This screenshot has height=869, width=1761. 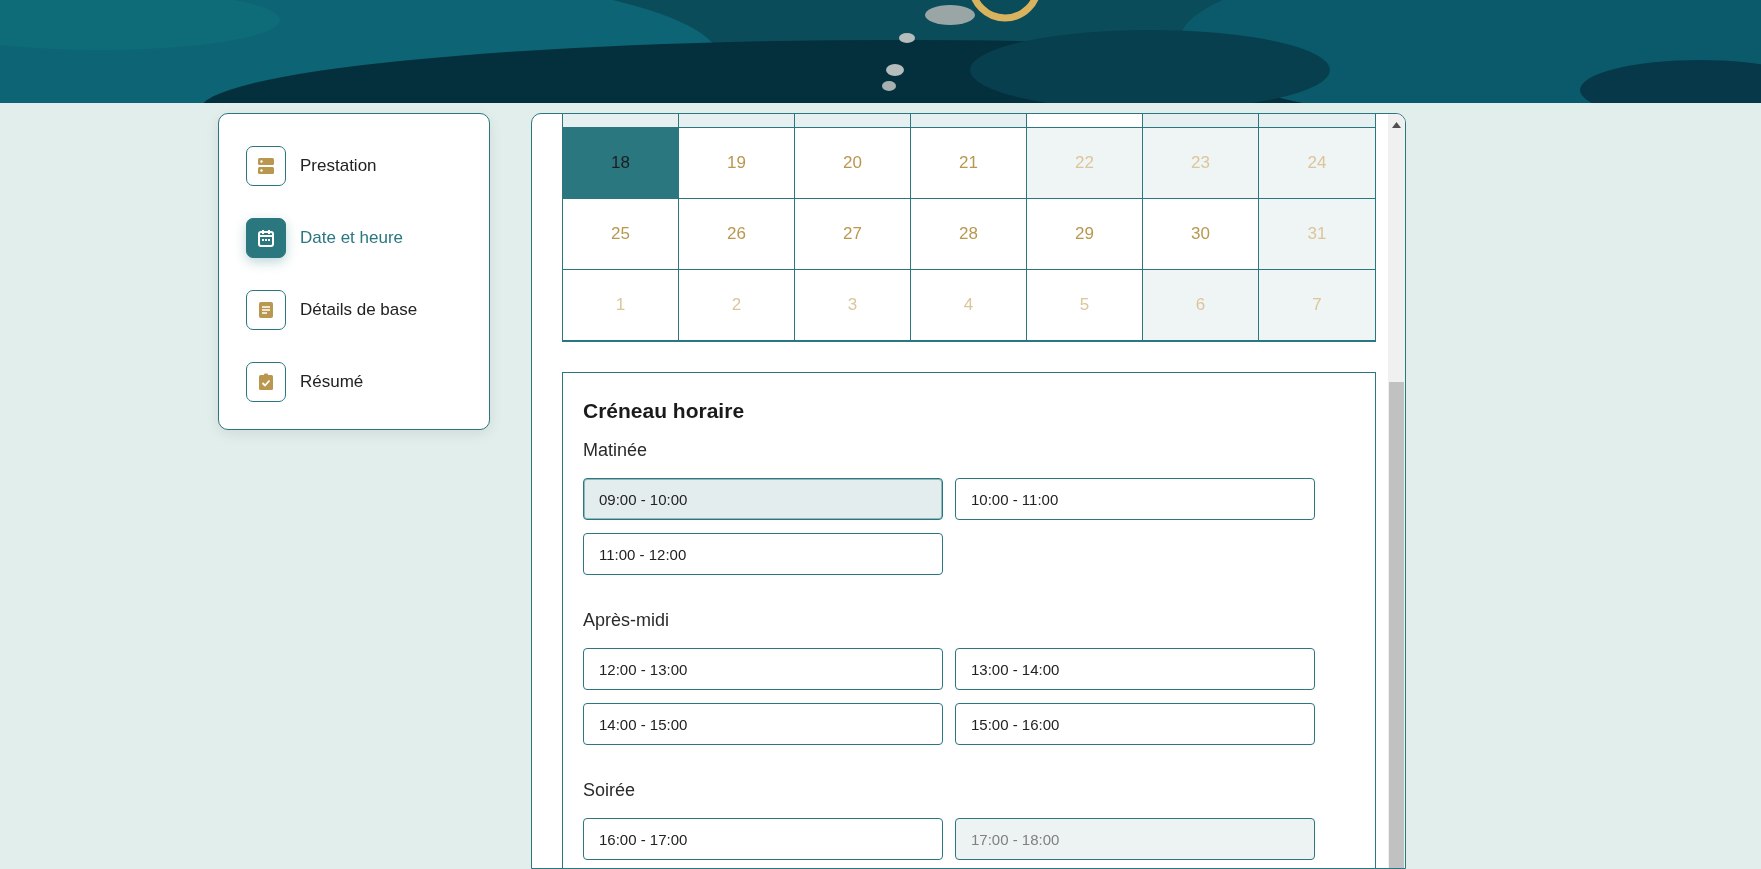 I want to click on calendar-day: 22, so click(x=1085, y=163).